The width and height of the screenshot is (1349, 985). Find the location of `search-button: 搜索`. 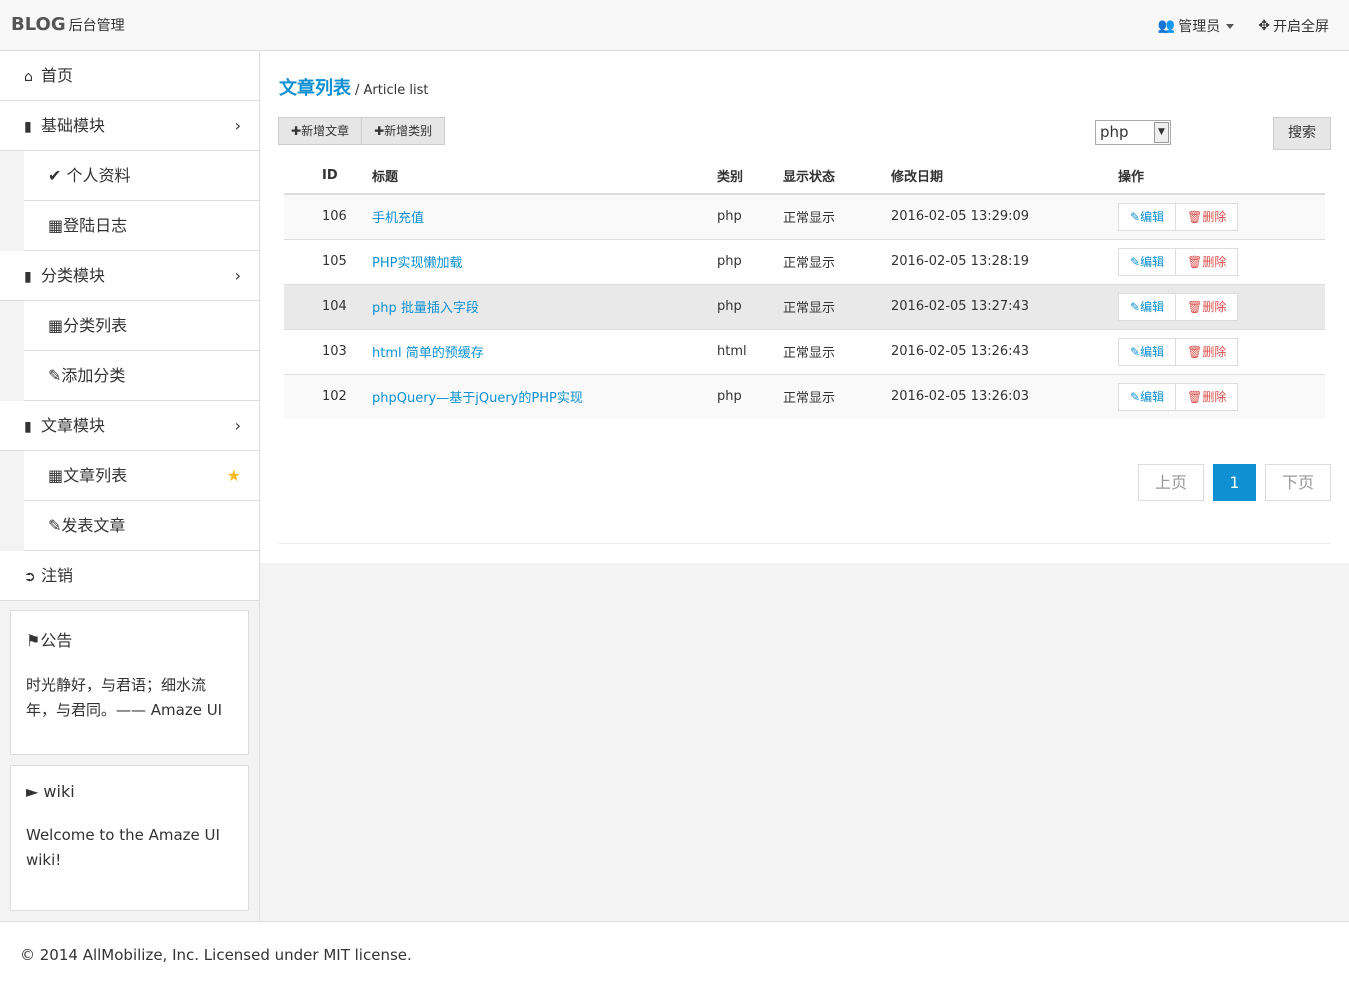

search-button: 搜索 is located at coordinates (1302, 133).